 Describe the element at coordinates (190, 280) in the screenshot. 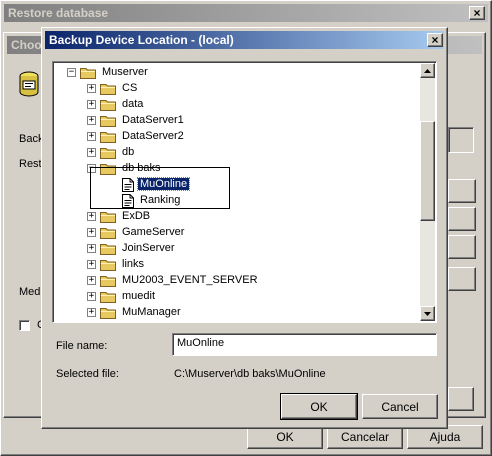

I see `tree-item-label: MU2003_EVENT_SERVER` at that location.